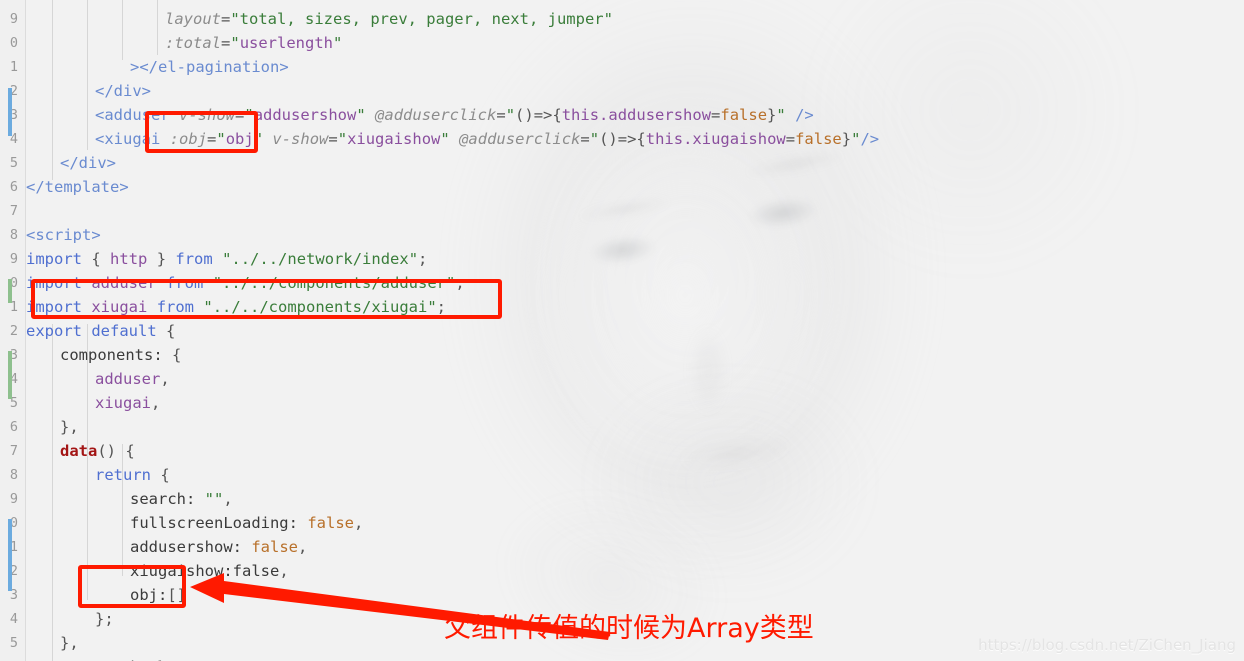  I want to click on code-line: adduser,, so click(132, 379).